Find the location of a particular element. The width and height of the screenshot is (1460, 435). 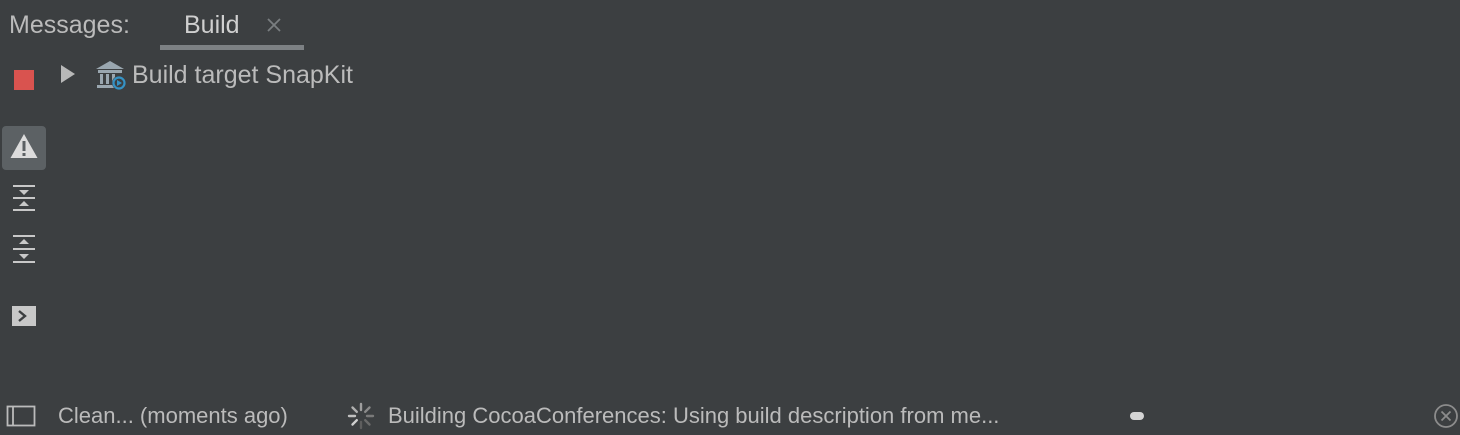

tab-active-underline is located at coordinates (232, 47).